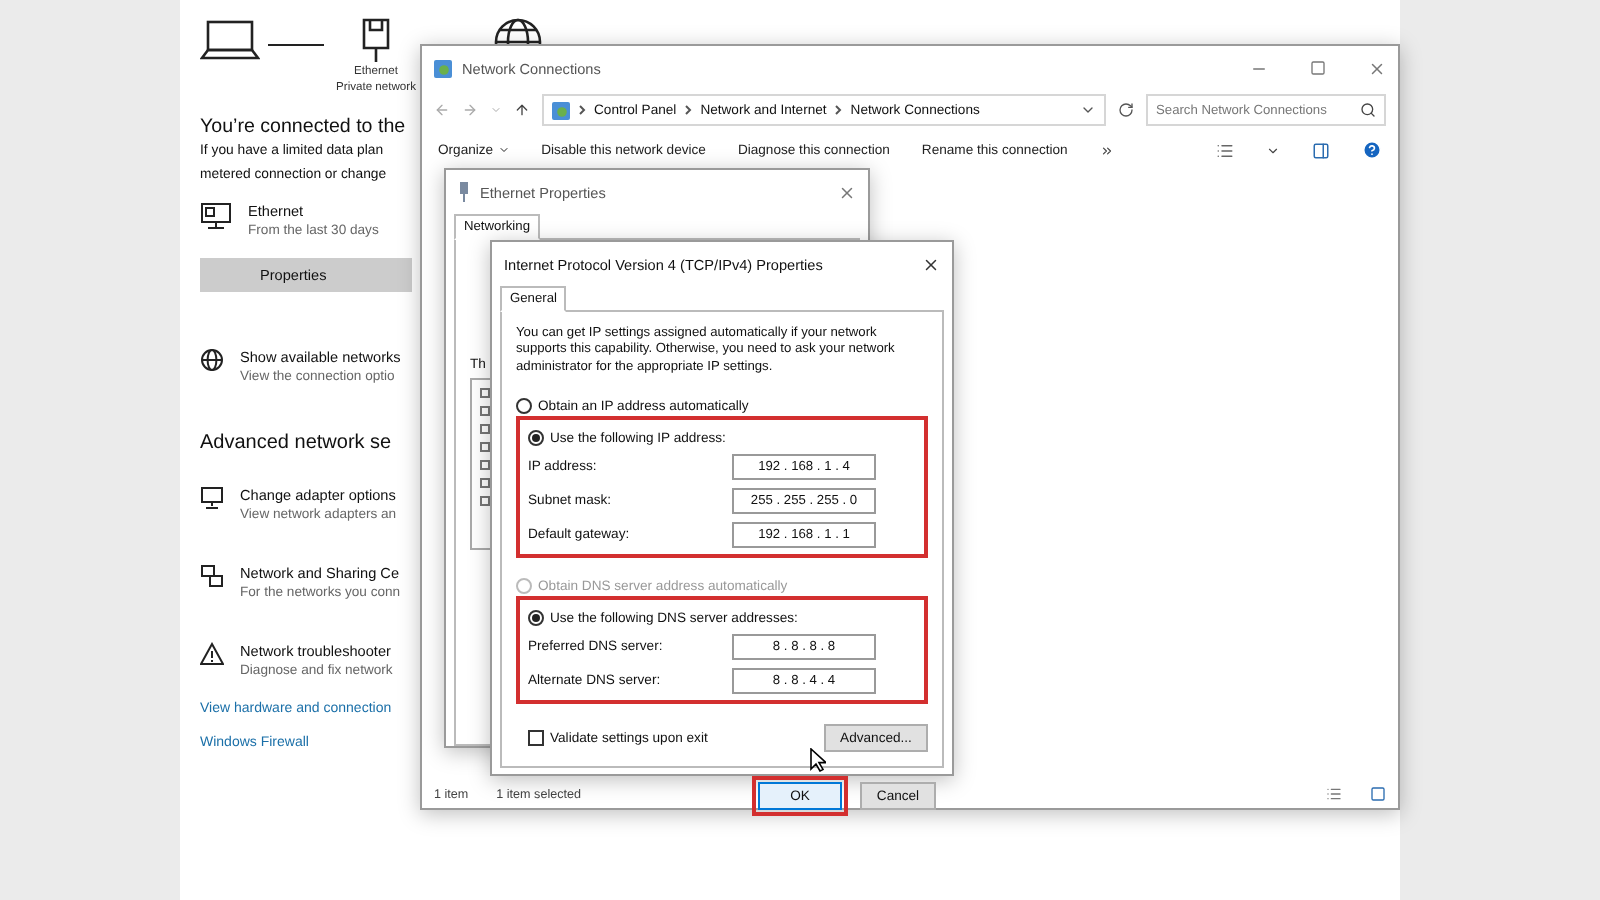 The image size is (1600, 900). What do you see at coordinates (464, 192) in the screenshot?
I see `adapter-icon` at bounding box center [464, 192].